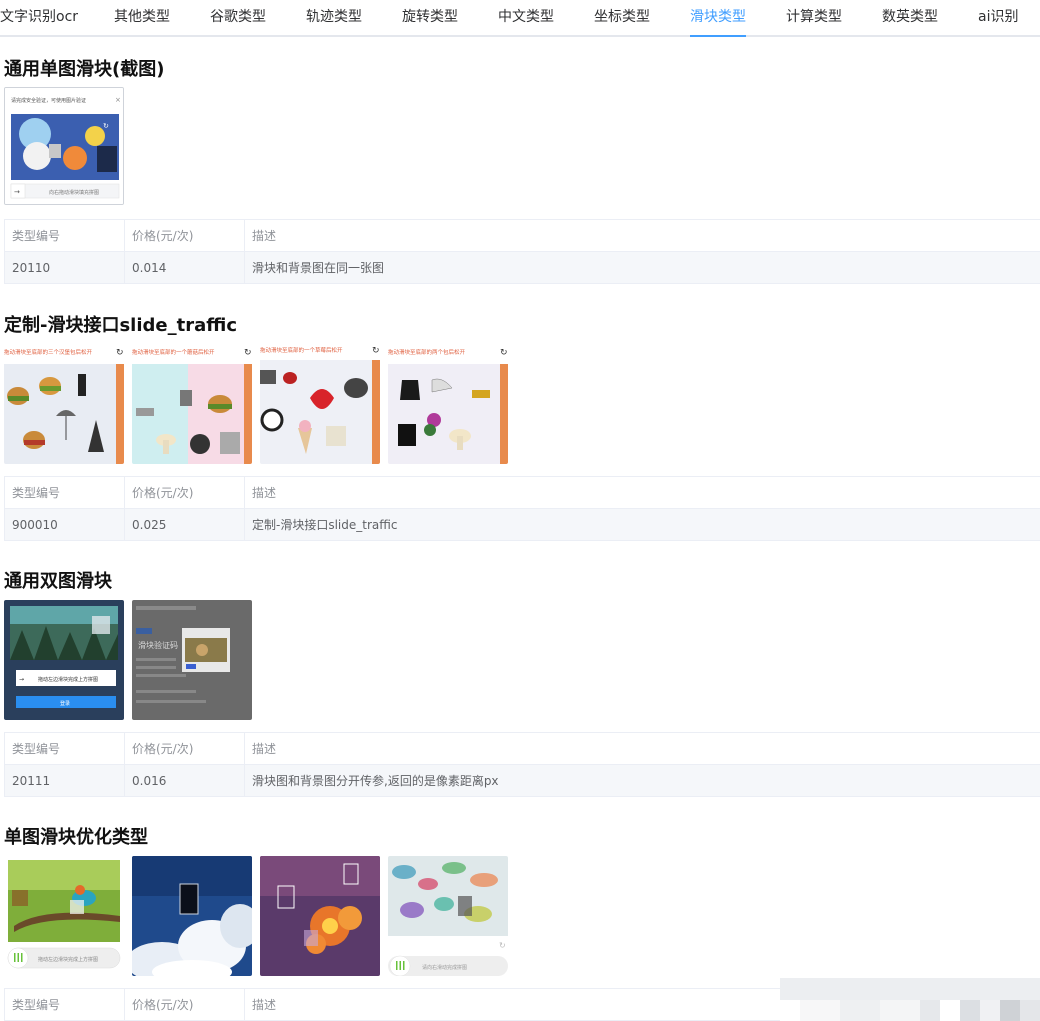 This screenshot has width=1040, height=1021. What do you see at coordinates (814, 17) in the screenshot?
I see `tab-calculation-types: 计算类型` at bounding box center [814, 17].